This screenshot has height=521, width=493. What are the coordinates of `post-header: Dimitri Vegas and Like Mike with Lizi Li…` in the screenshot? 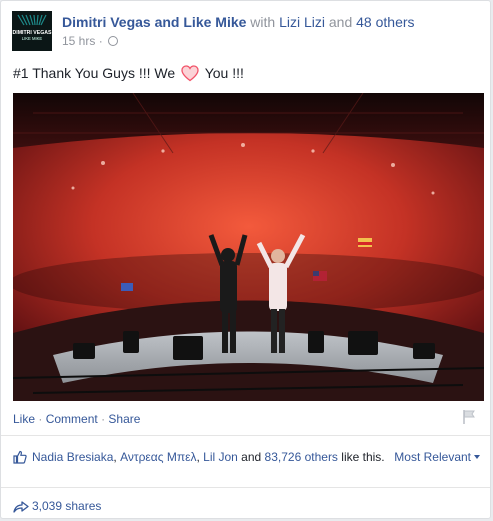 It's located at (238, 22).